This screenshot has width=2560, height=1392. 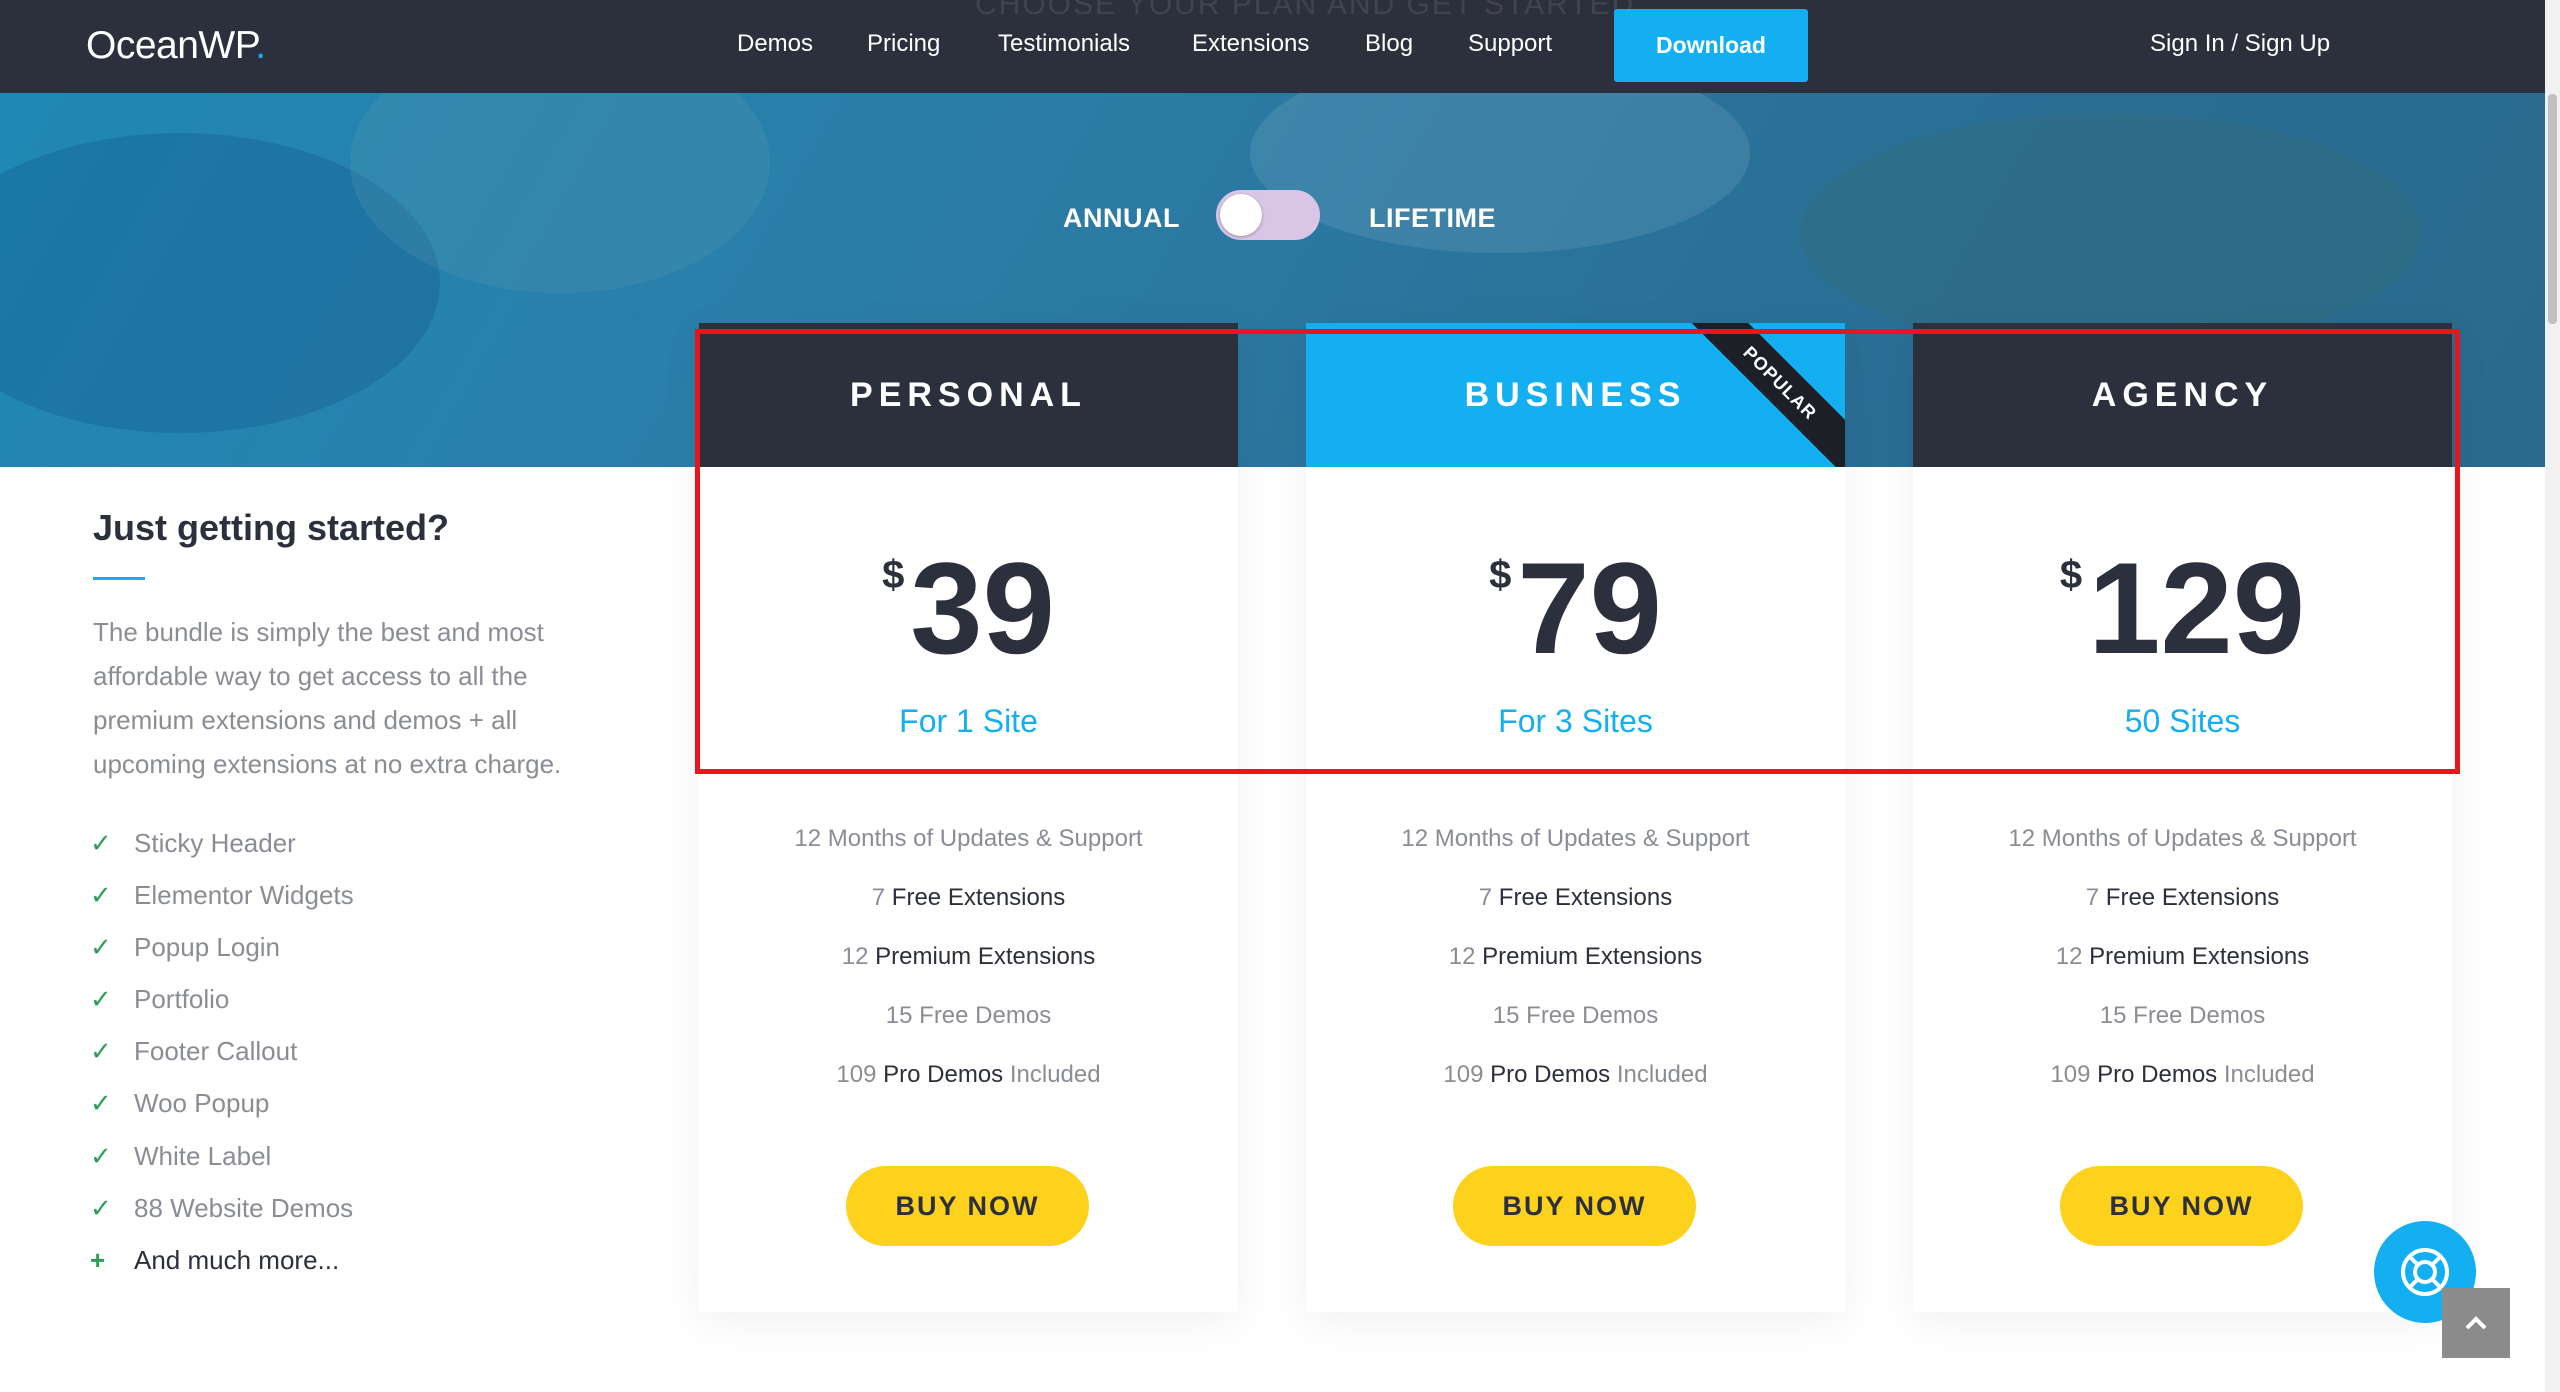 What do you see at coordinates (185, 947) in the screenshot?
I see `feature-item: ✓ Popup Login` at bounding box center [185, 947].